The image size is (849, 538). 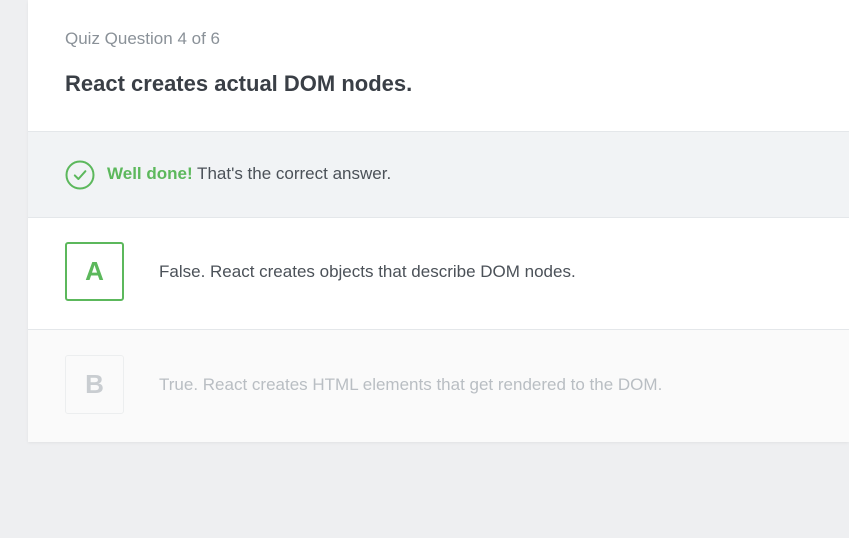 What do you see at coordinates (239, 83) in the screenshot?
I see `question-text: React creates actual DOM nodes.` at bounding box center [239, 83].